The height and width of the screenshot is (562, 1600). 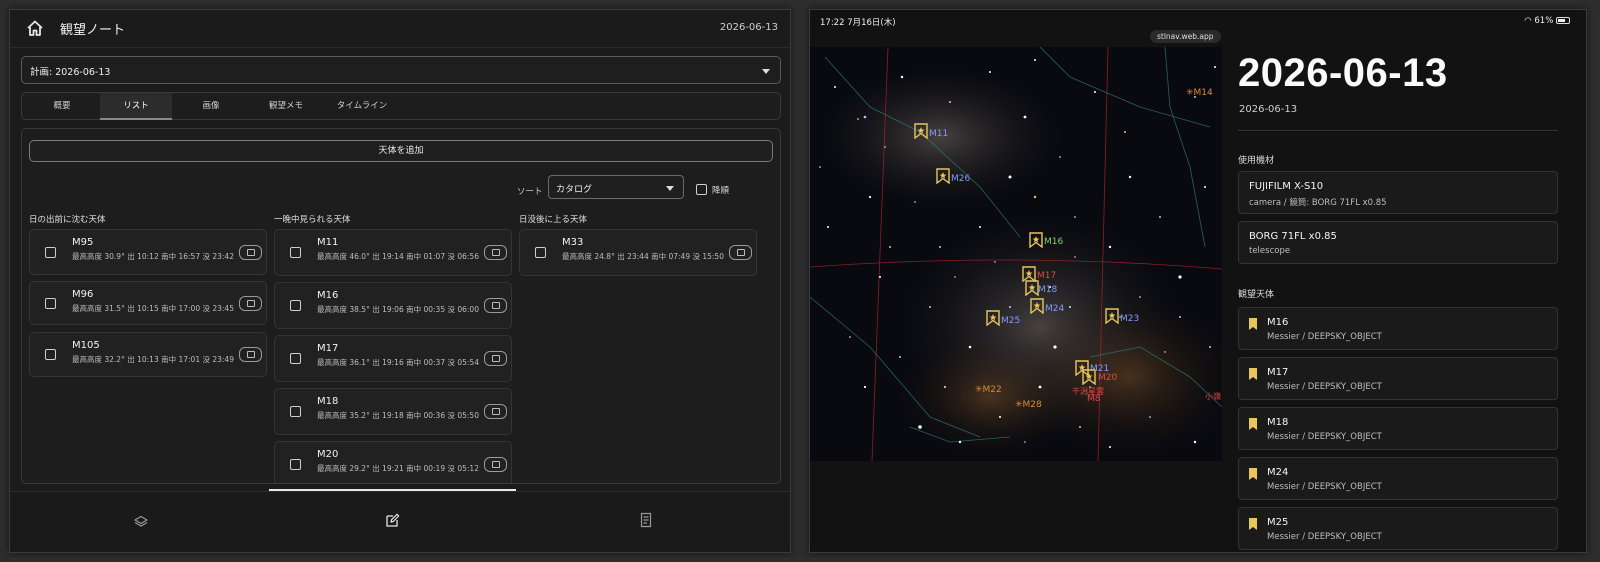 What do you see at coordinates (616, 187) in the screenshot?
I see `sort-select: カタログ` at bounding box center [616, 187].